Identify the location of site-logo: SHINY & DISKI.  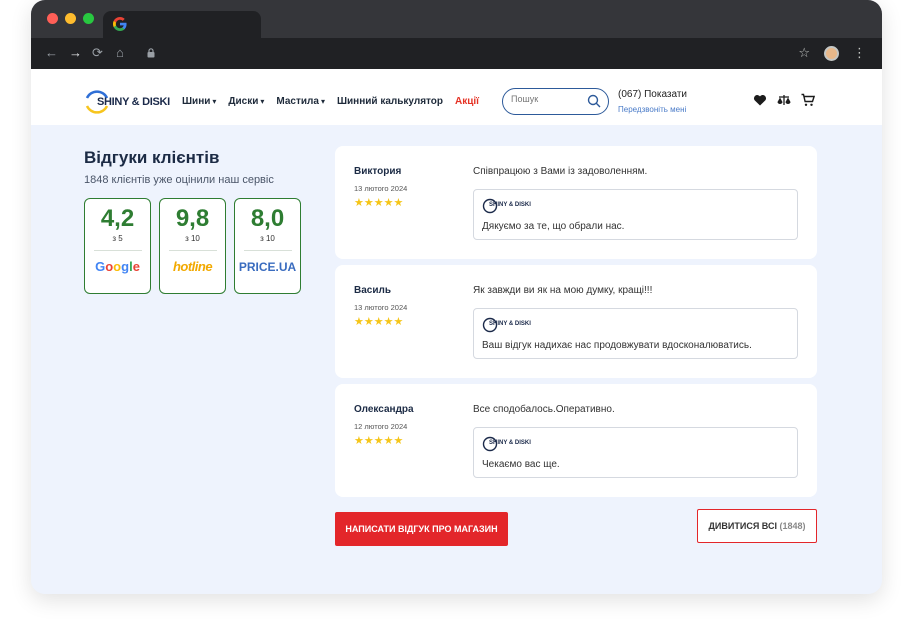
(129, 102).